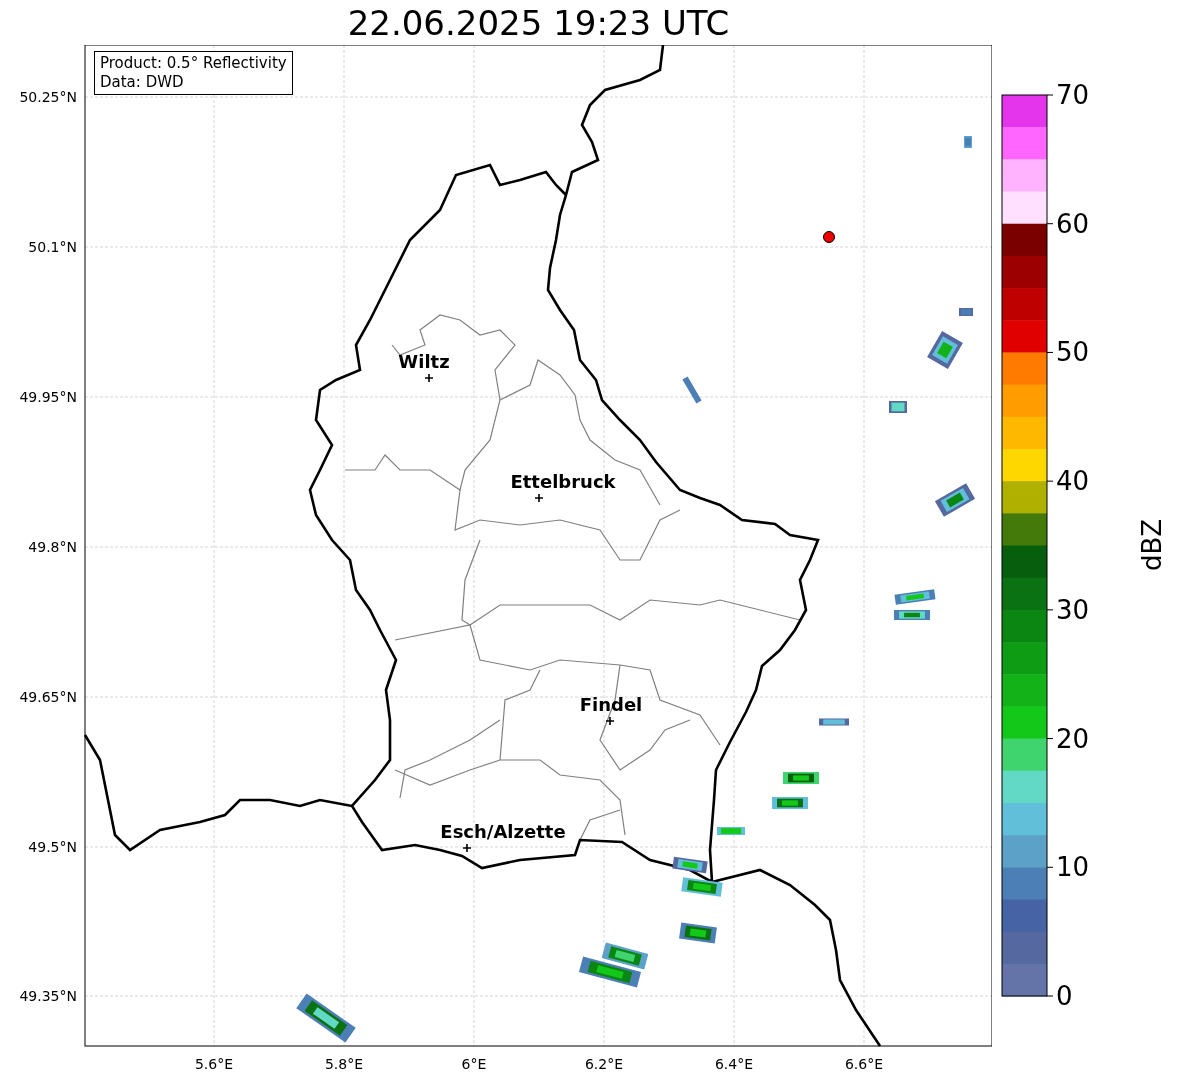 Image resolution: width=1184 pixels, height=1081 pixels. I want to click on colorbar-tick-label: 20, so click(1073, 738).